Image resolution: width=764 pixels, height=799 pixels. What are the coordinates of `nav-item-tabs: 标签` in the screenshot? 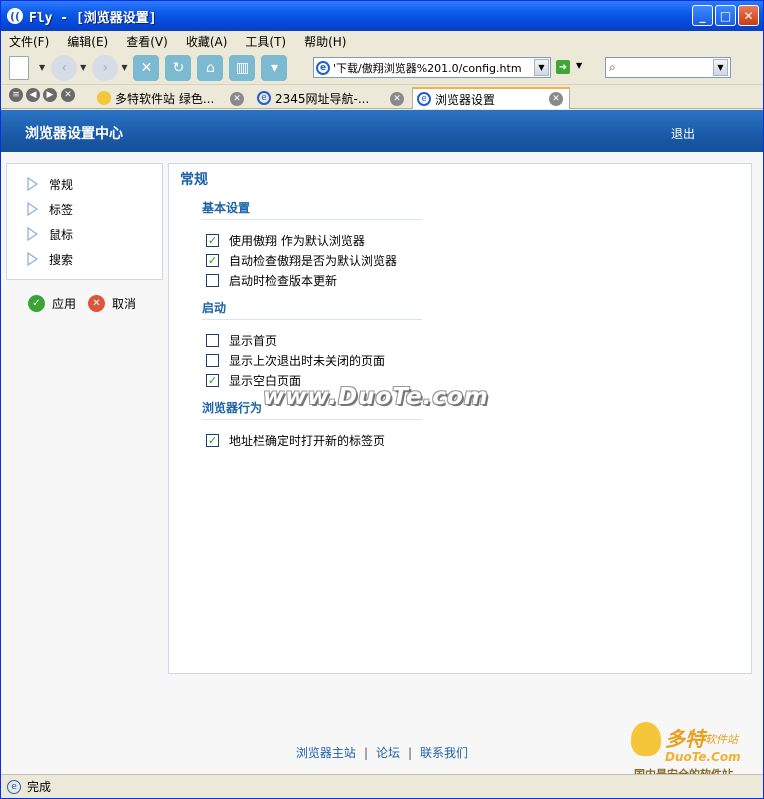 It's located at (50, 209).